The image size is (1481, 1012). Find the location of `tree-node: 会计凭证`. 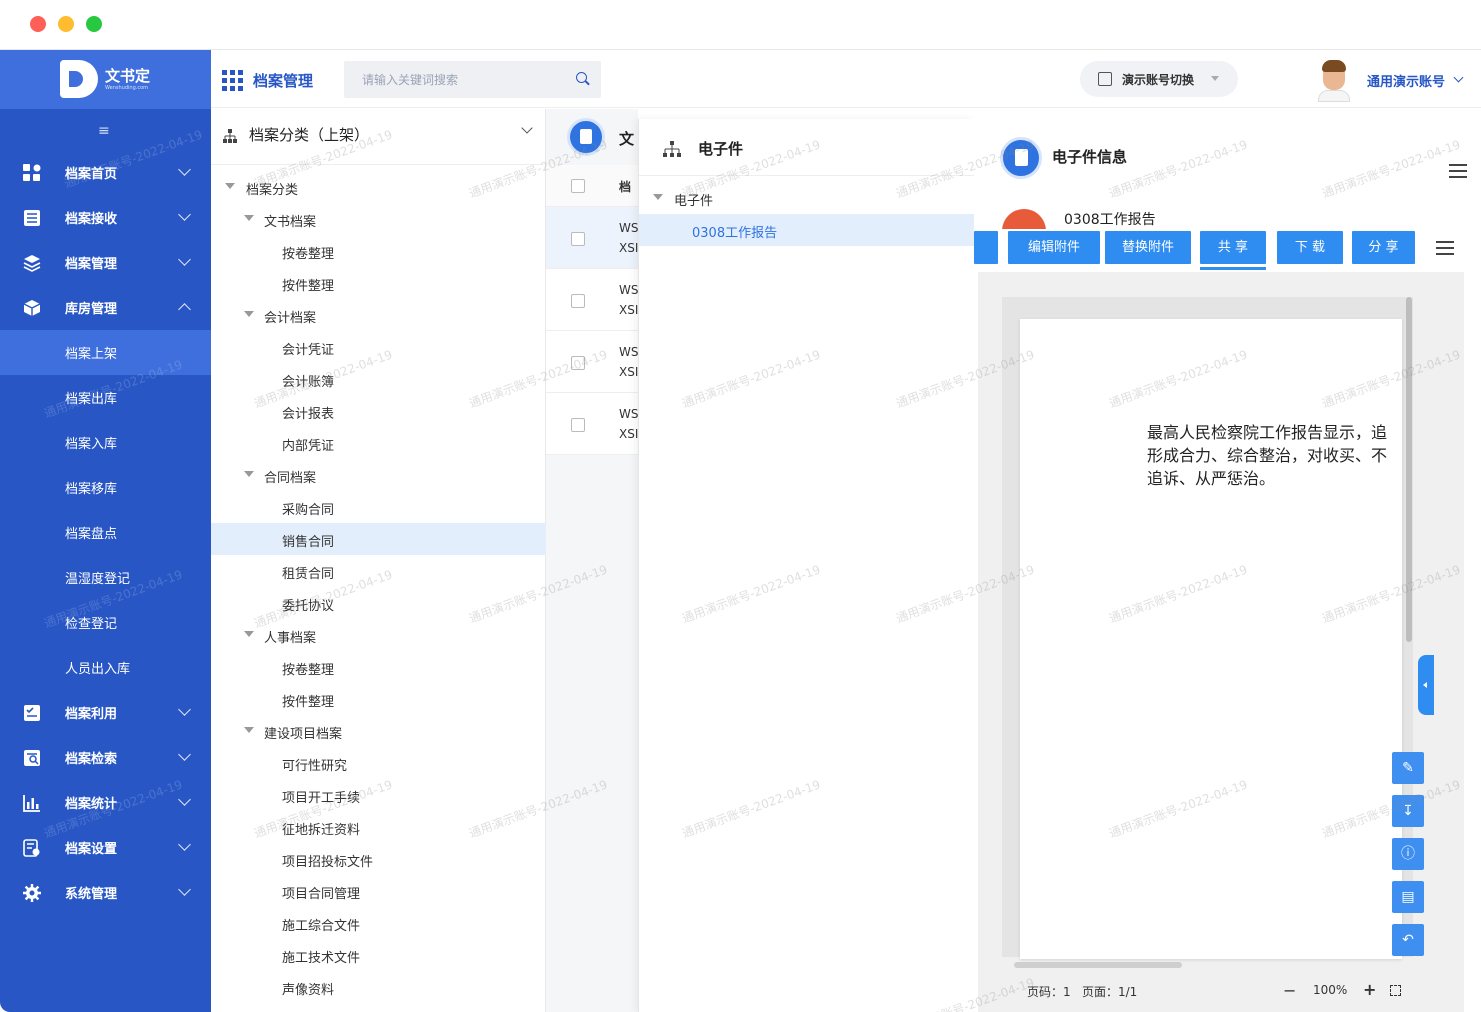

tree-node: 会计凭证 is located at coordinates (378, 347).